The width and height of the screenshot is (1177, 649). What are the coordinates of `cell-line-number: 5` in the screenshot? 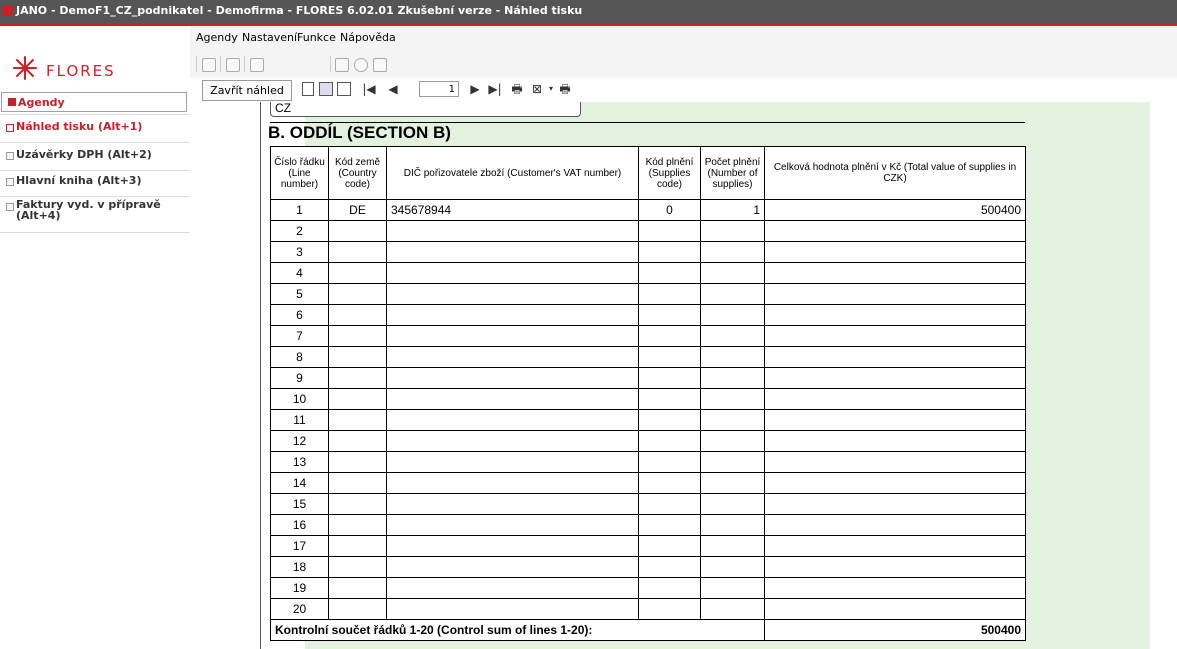 It's located at (299, 294).